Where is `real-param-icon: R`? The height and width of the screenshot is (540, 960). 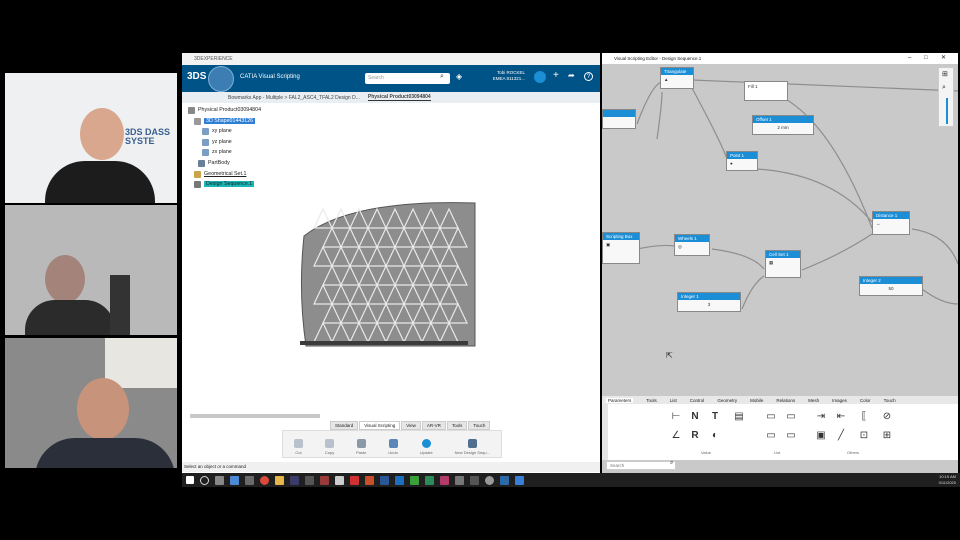
real-param-icon: R is located at coordinates (695, 436).